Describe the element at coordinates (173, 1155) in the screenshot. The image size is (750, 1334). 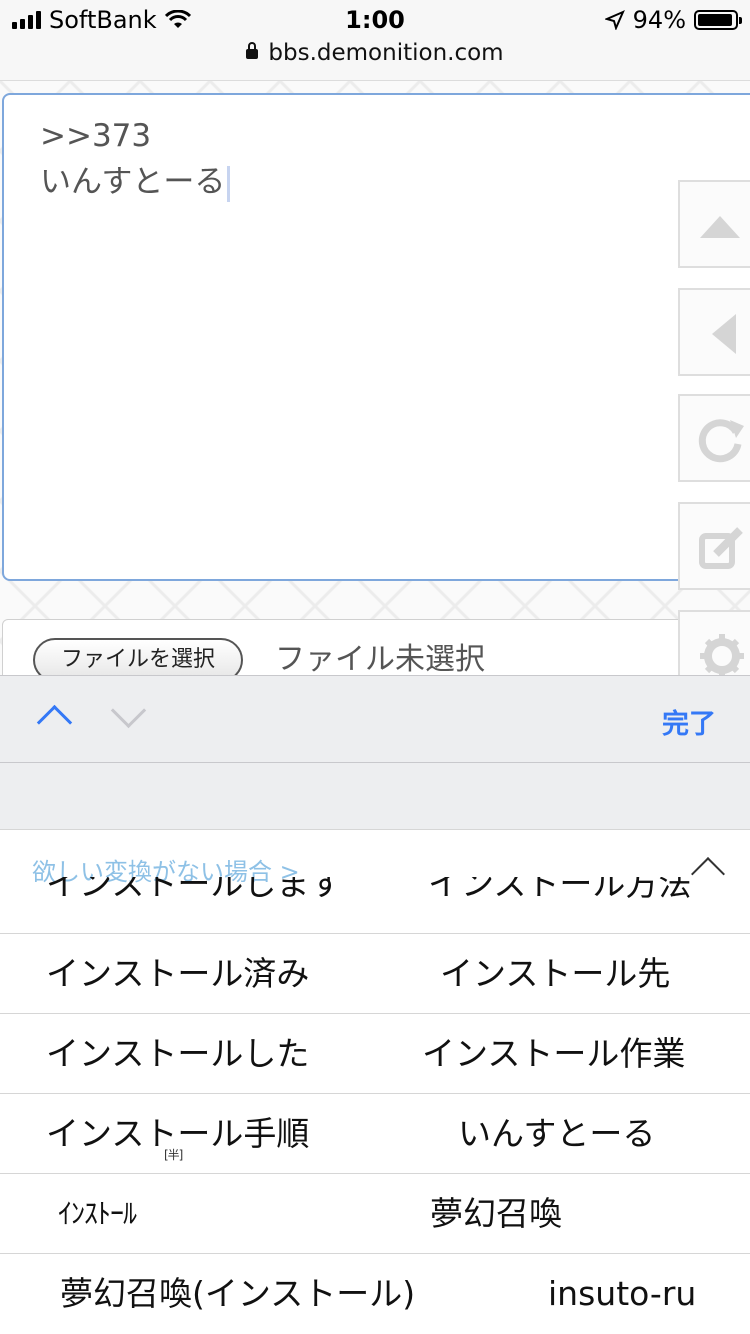
I see `halfwidth-tag: [半]` at that location.